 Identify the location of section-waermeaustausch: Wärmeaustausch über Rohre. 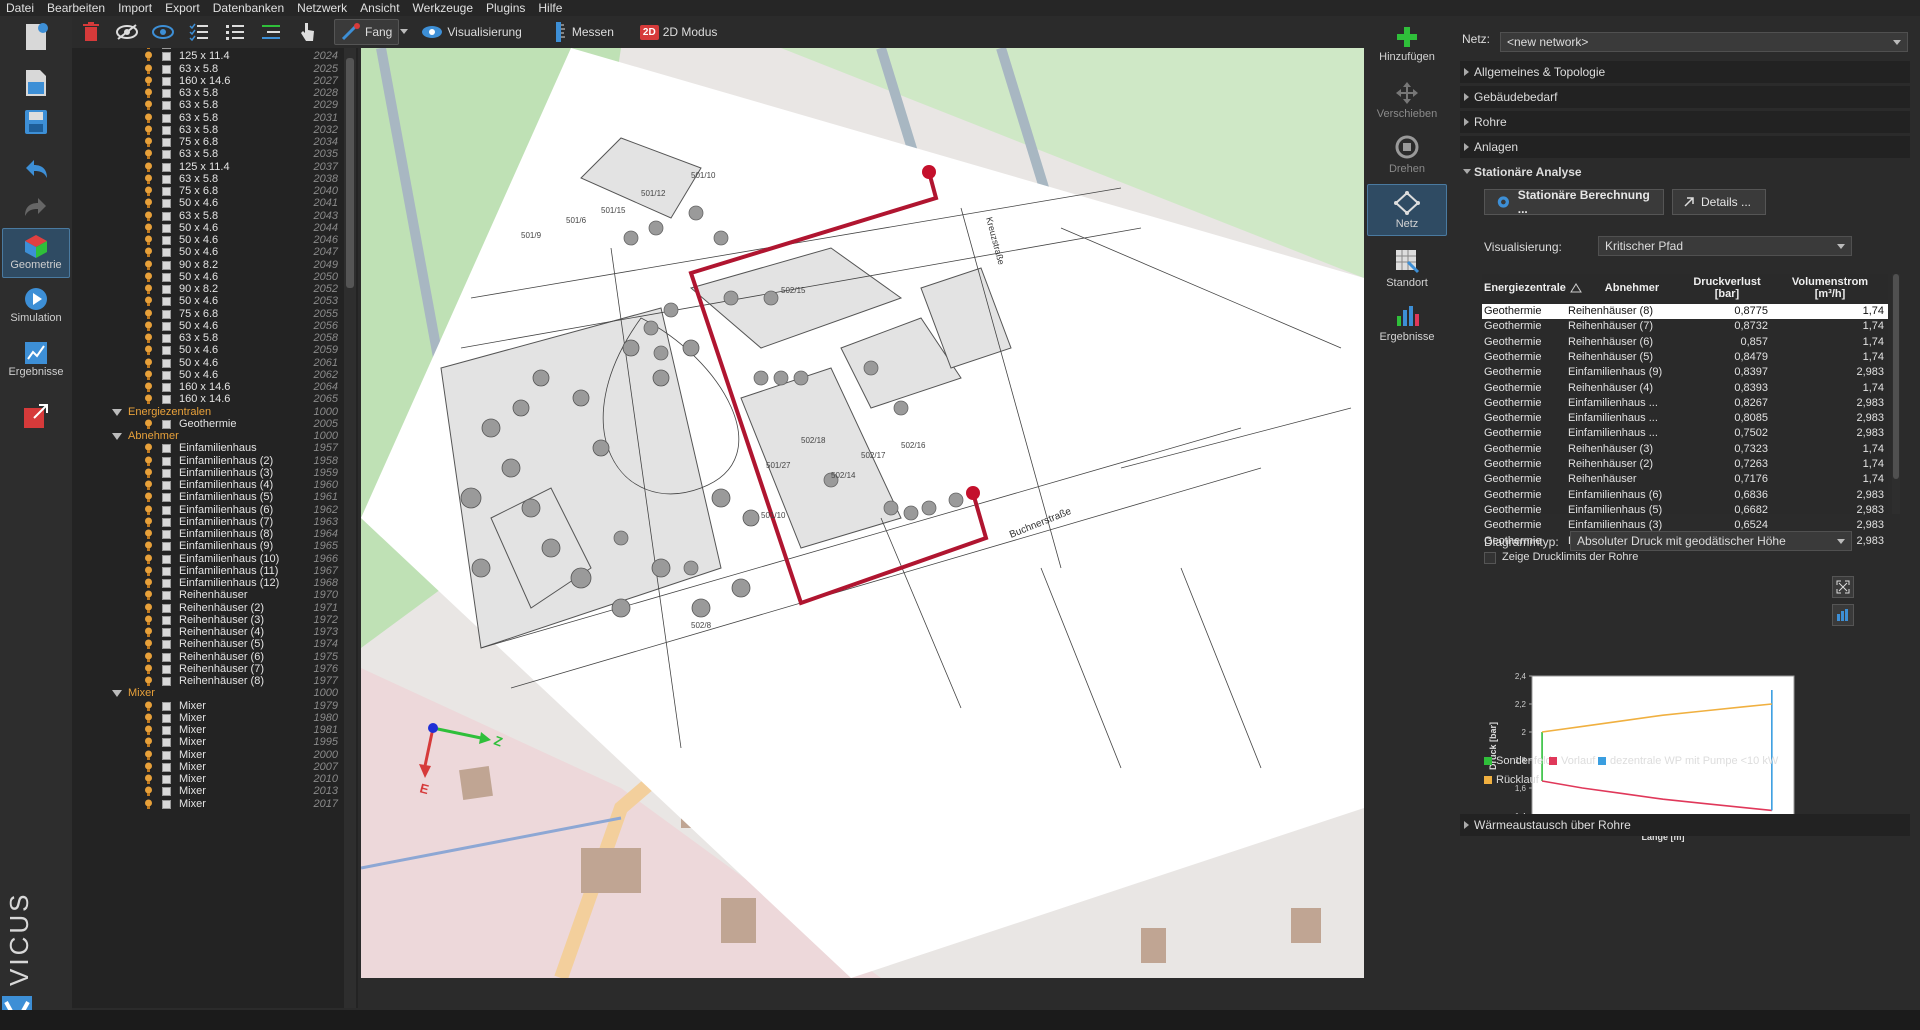
(1685, 825).